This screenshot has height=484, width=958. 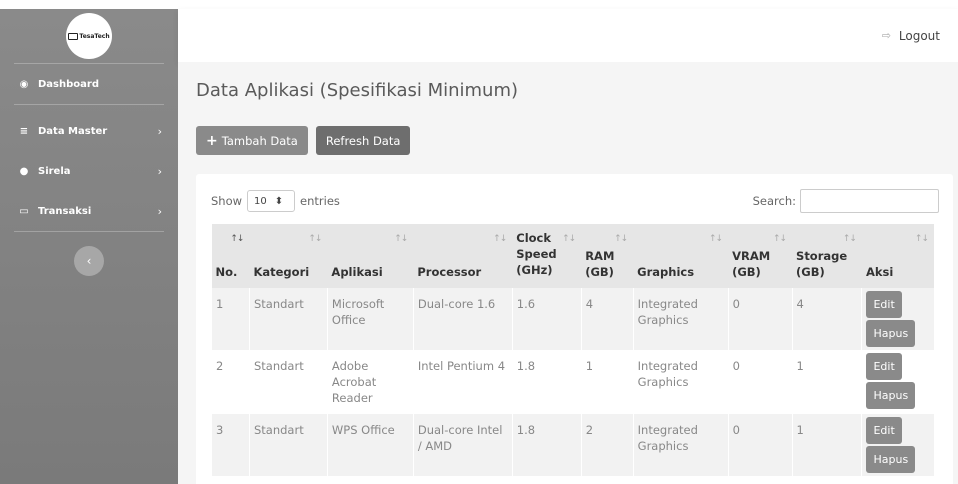 What do you see at coordinates (607, 382) in the screenshot?
I see `cell-ram: 1` at bounding box center [607, 382].